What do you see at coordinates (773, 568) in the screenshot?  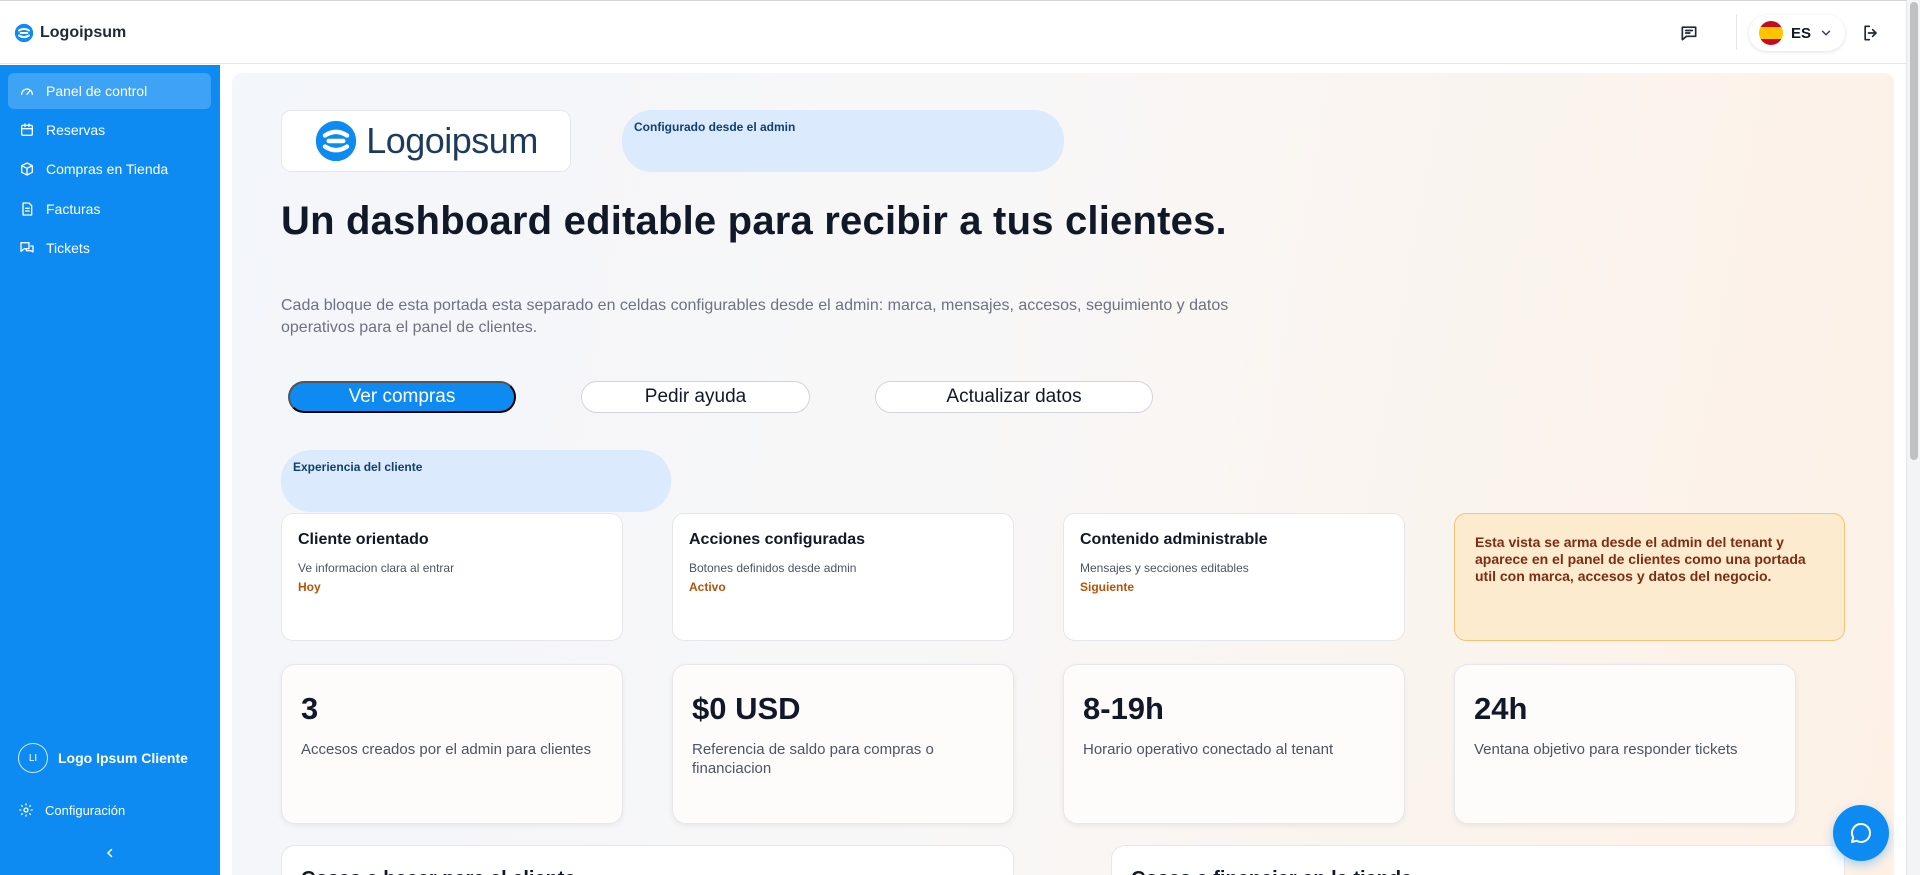 I see `info-card-subtitle: Botones definidos desde admin` at bounding box center [773, 568].